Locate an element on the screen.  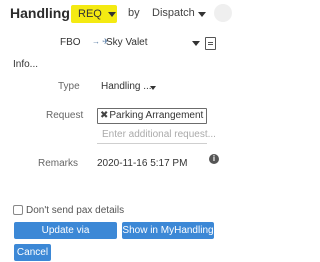
type-label: Type is located at coordinates (69, 86).